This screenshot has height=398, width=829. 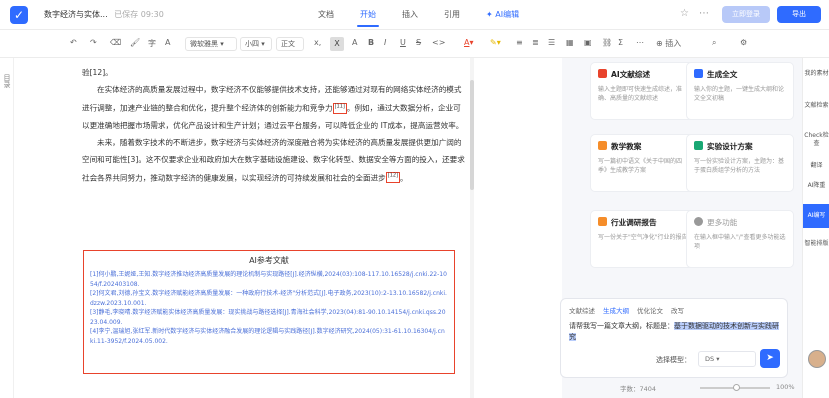 What do you see at coordinates (317, 42) in the screenshot?
I see `italic-x-icon: x,` at bounding box center [317, 42].